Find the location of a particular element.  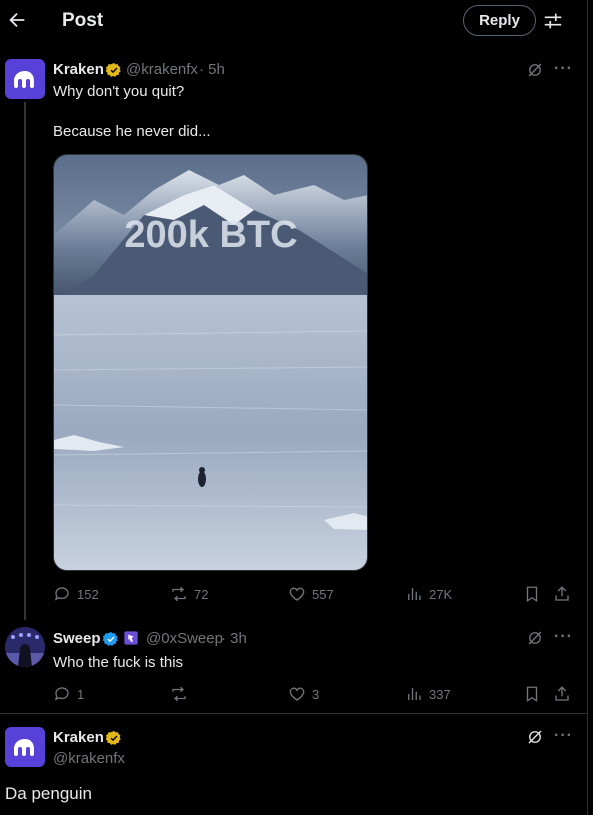

reply-button: Reply is located at coordinates (499, 20).